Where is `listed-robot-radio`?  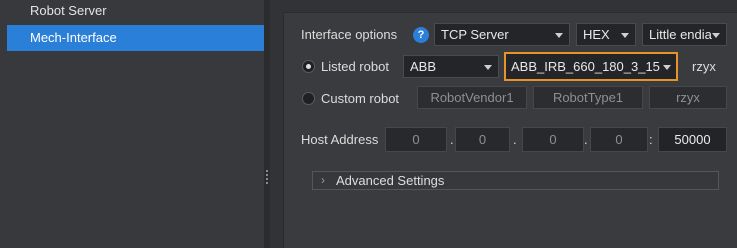
listed-robot-radio is located at coordinates (308, 66).